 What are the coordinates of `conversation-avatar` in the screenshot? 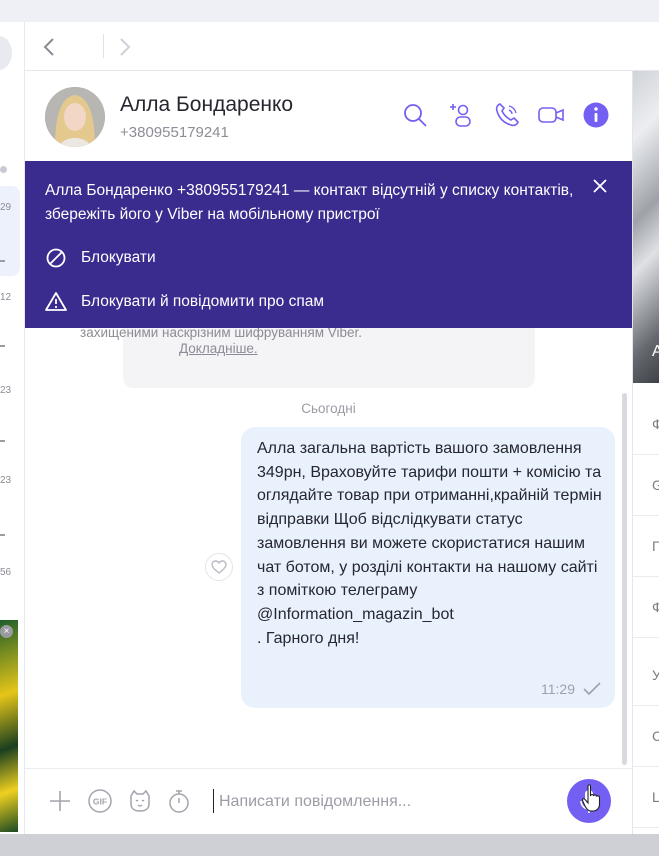 It's located at (6, 53).